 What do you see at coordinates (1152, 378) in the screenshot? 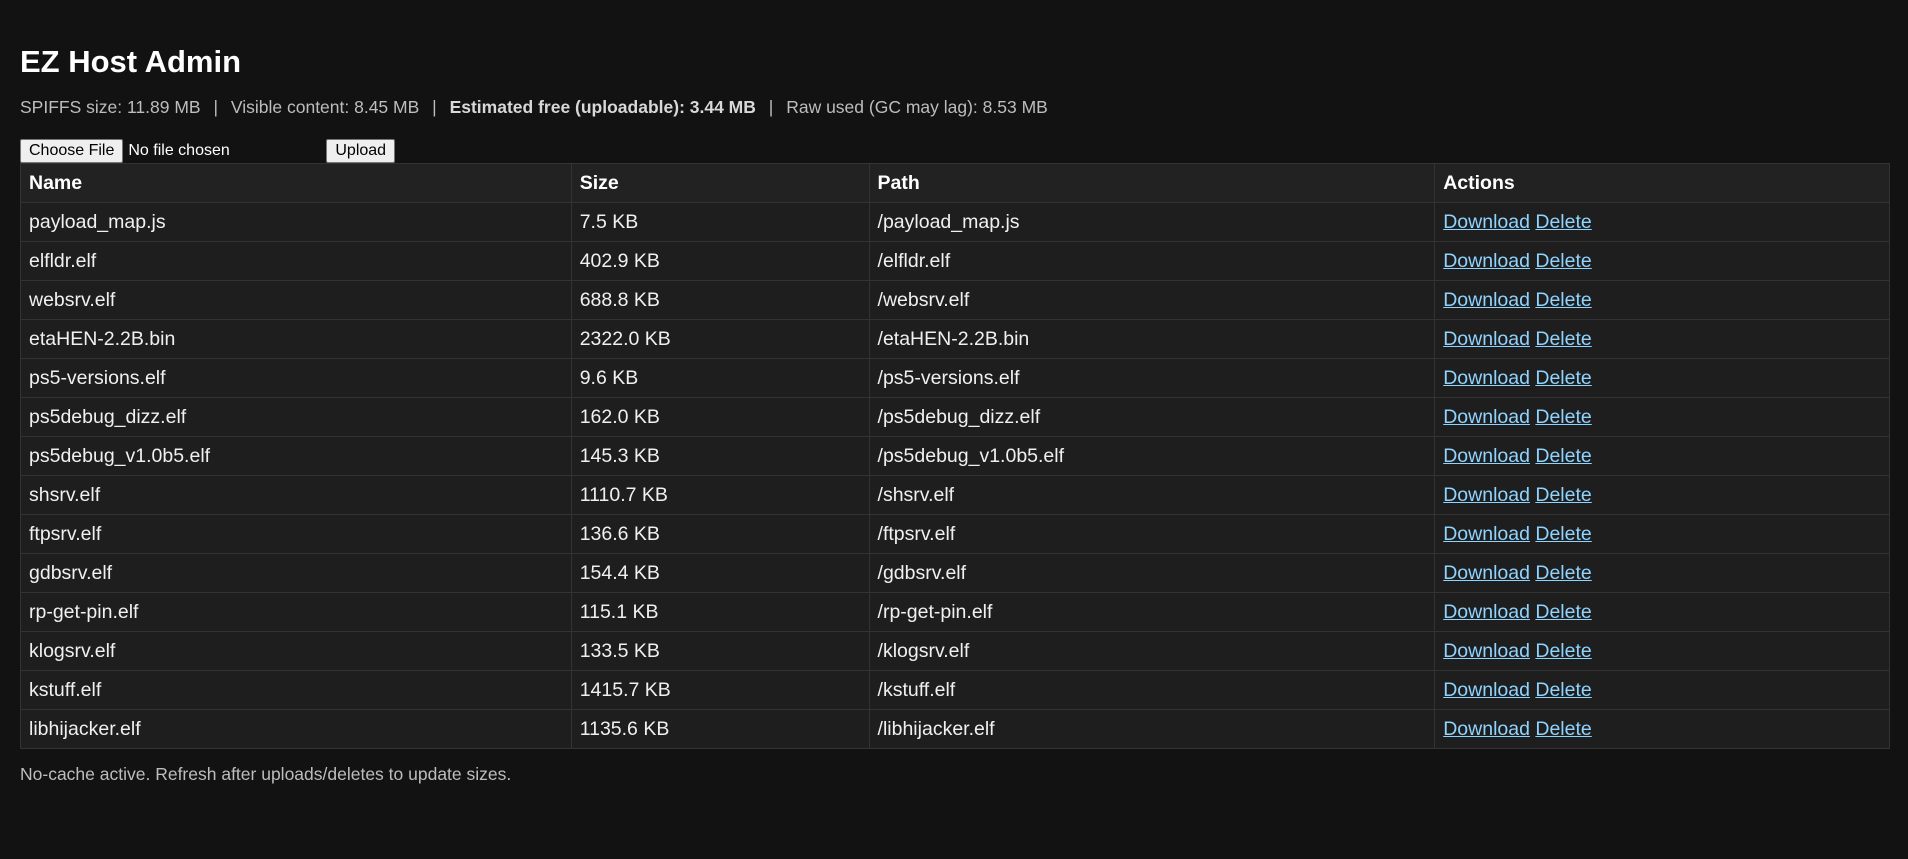
I see `file-path-cell: /ps5-versions.elf` at bounding box center [1152, 378].